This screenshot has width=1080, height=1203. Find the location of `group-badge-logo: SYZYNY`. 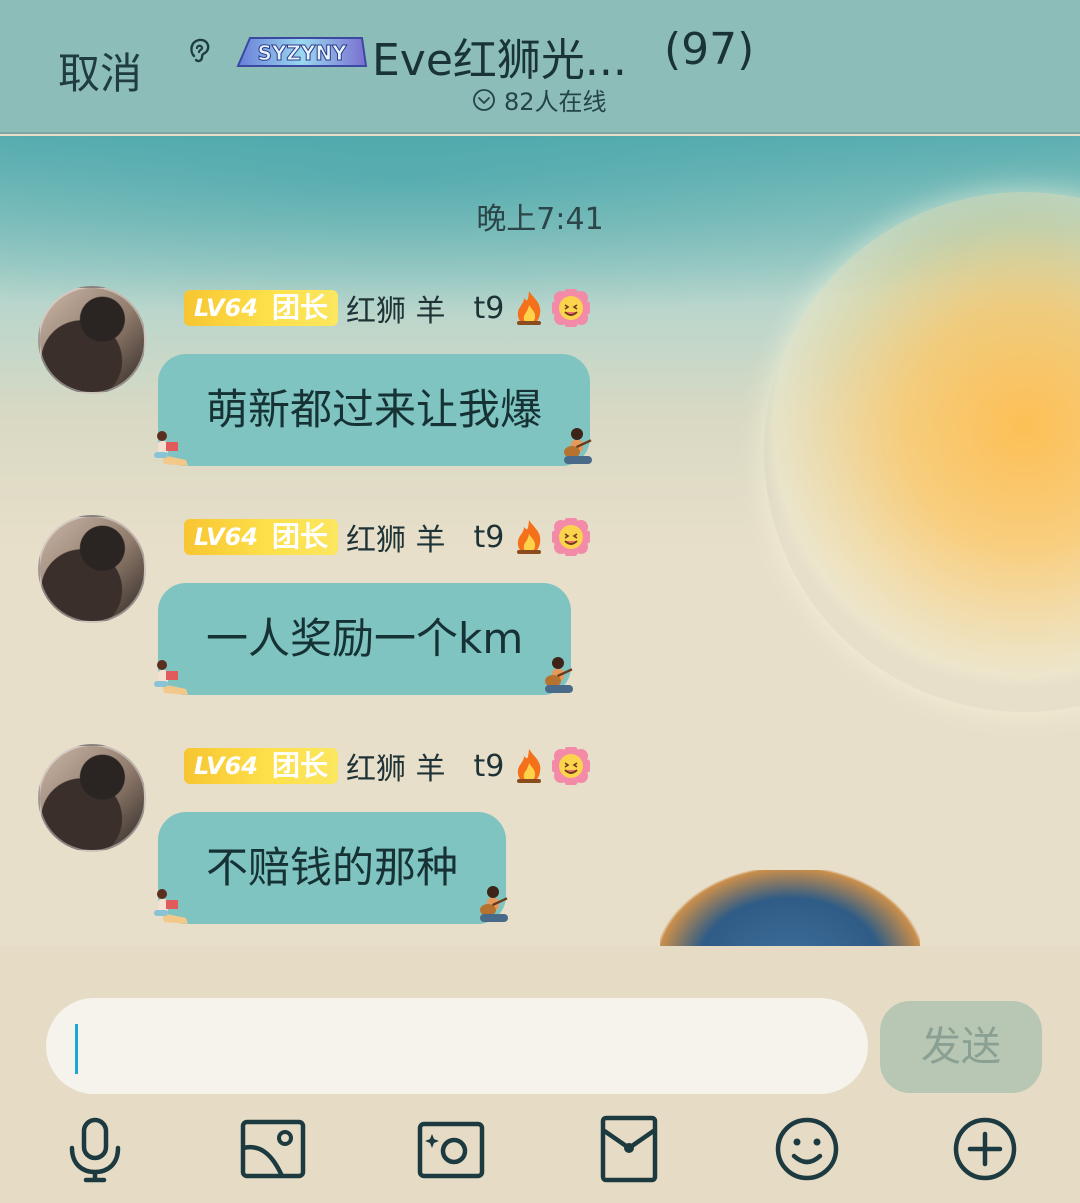

group-badge-logo: SYZYNY is located at coordinates (302, 52).